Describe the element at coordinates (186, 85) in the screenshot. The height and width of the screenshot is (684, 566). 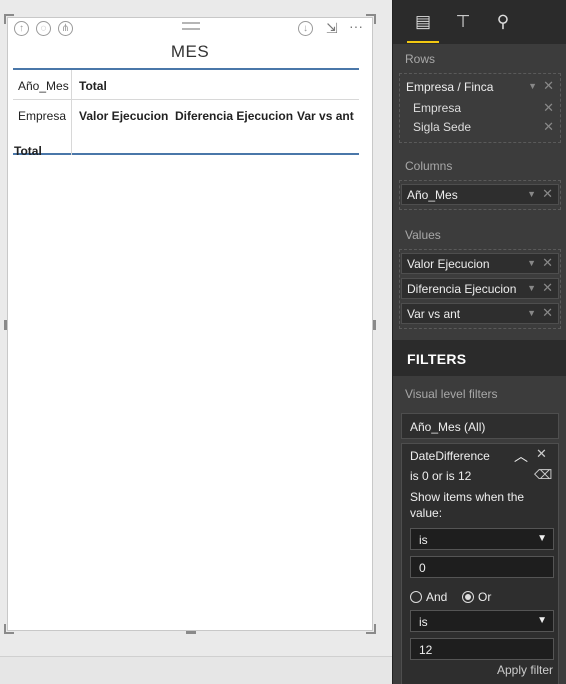
I see `column-header-row: Año_Mes Total` at that location.